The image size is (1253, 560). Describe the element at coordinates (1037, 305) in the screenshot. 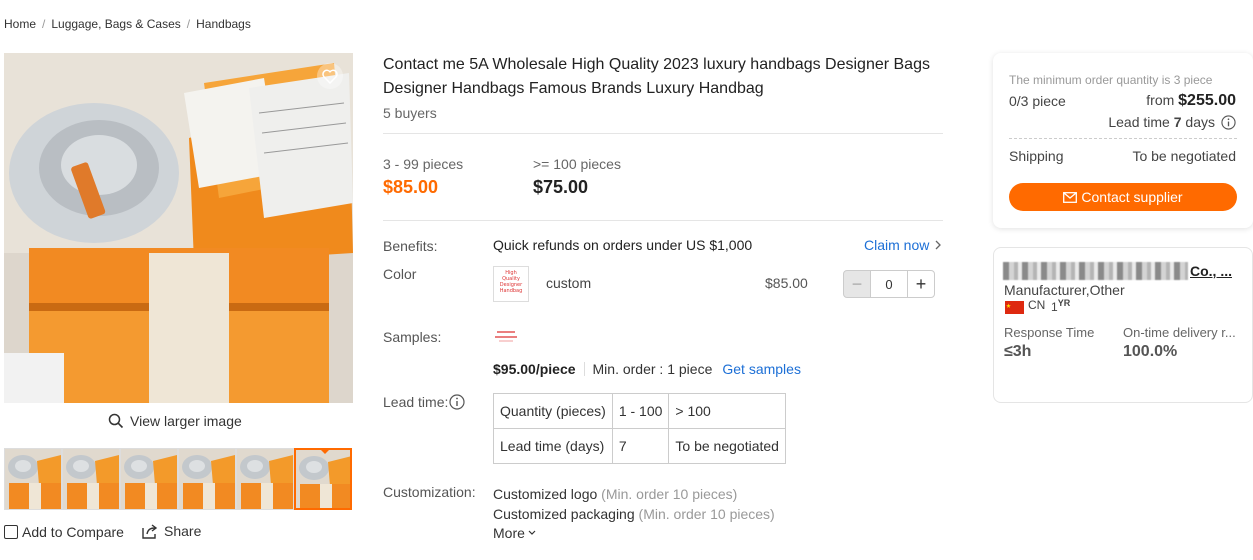

I see `supplier-country: CN` at that location.